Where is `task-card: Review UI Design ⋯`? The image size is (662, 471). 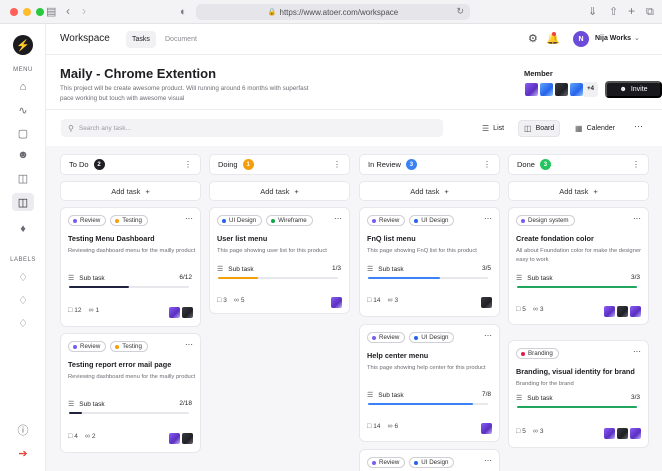
task-card: Review UI Design ⋯ is located at coordinates (429, 460).